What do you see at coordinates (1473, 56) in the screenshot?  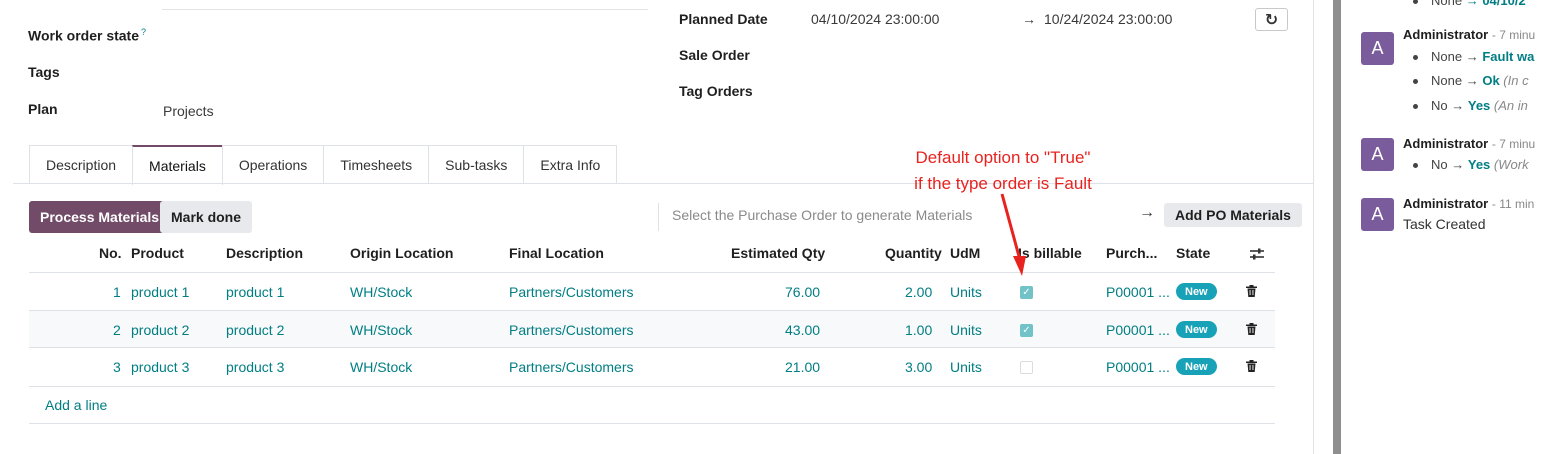 I see `tracking-change: None → Fault wa` at bounding box center [1473, 56].